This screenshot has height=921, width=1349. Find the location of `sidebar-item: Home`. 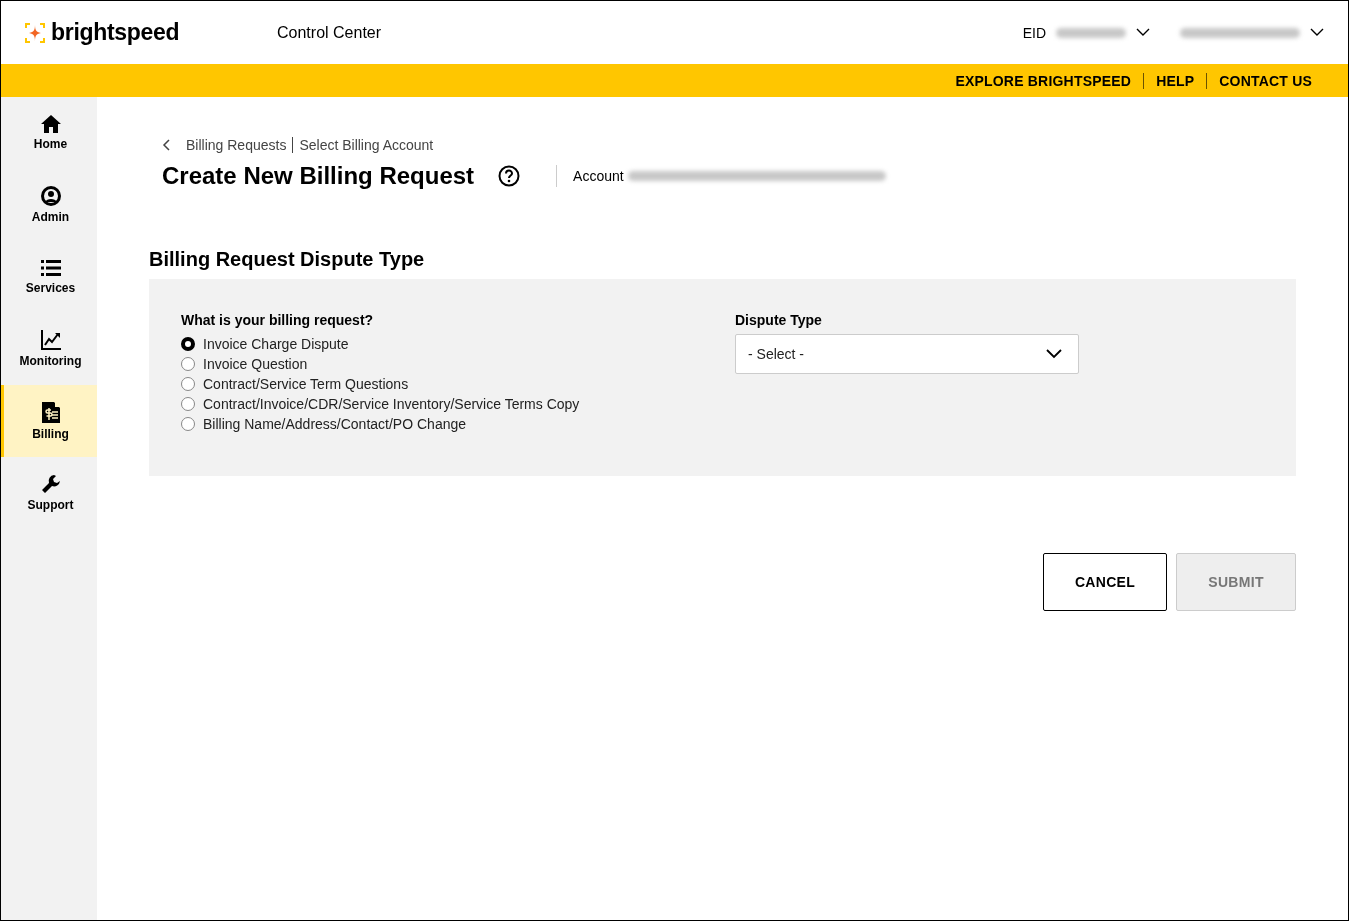

sidebar-item: Home is located at coordinates (49, 133).